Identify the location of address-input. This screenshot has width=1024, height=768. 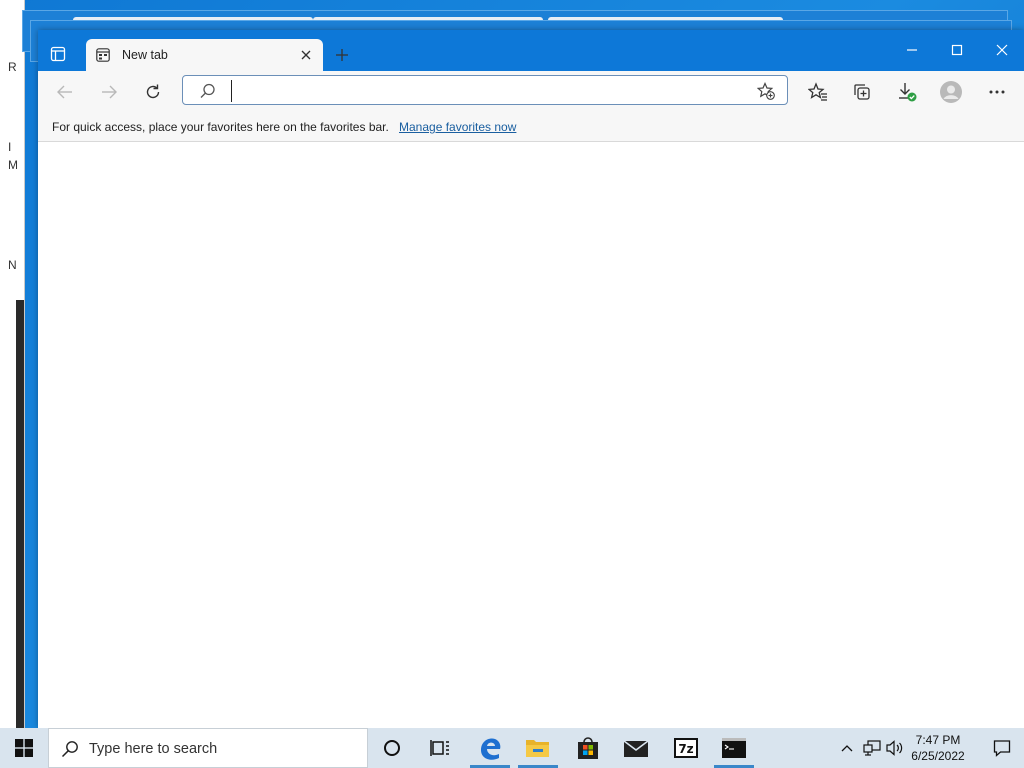
(489, 91).